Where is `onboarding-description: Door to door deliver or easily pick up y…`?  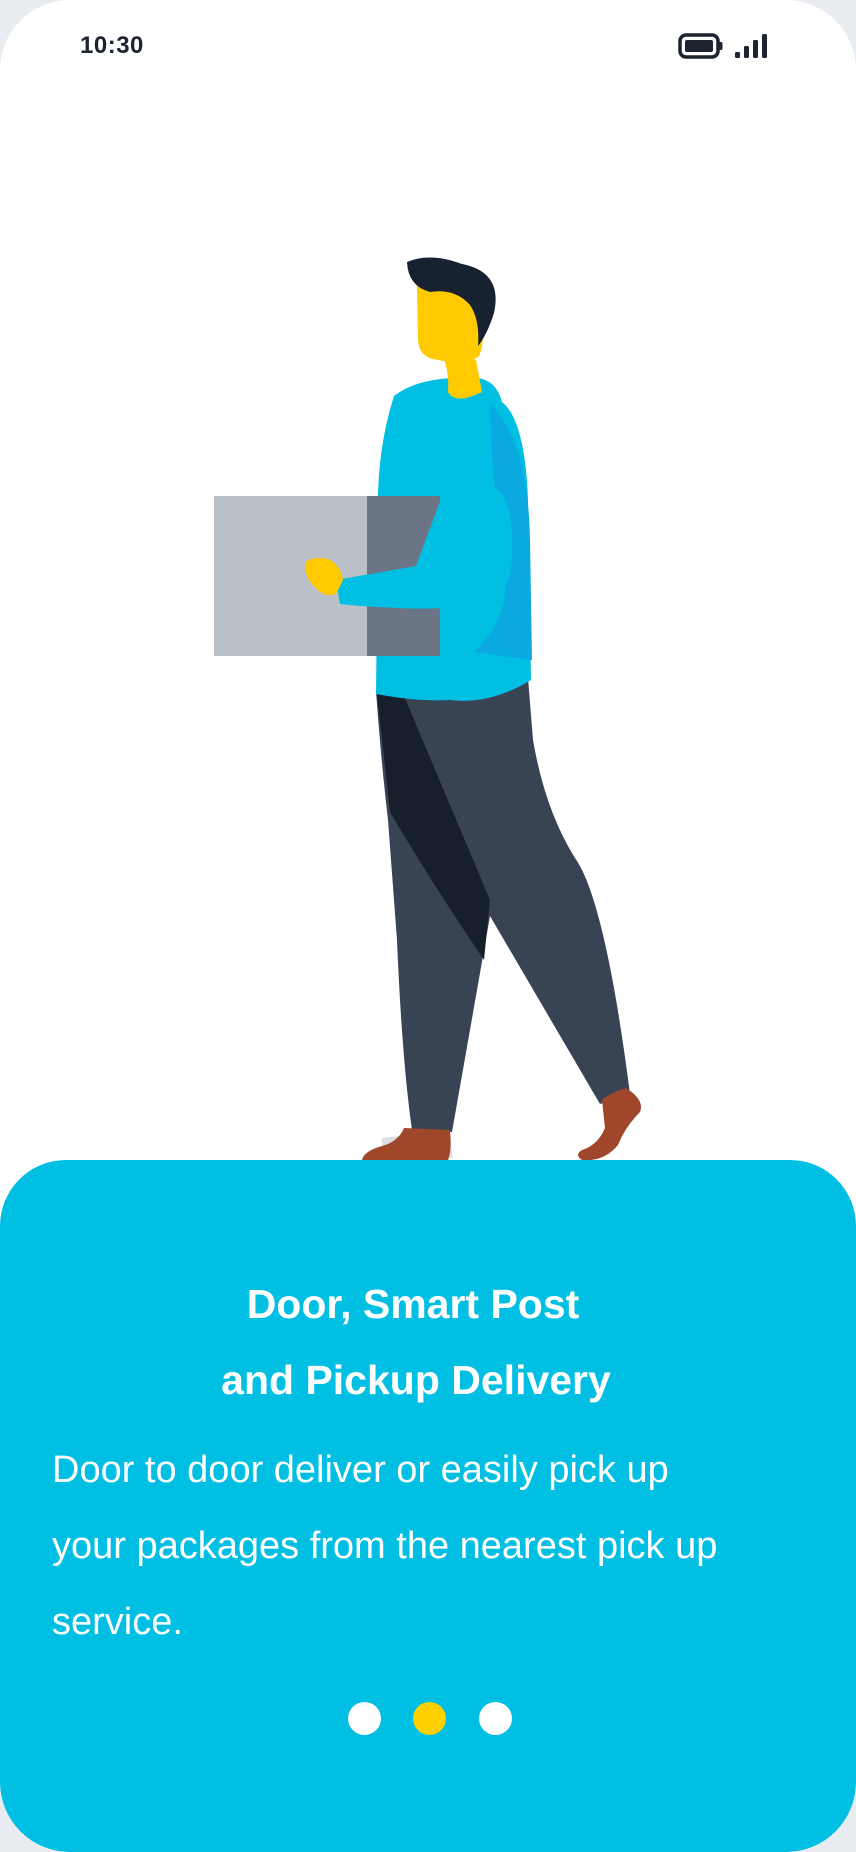
onboarding-description: Door to door deliver or easily pick up y… is located at coordinates (432, 1546).